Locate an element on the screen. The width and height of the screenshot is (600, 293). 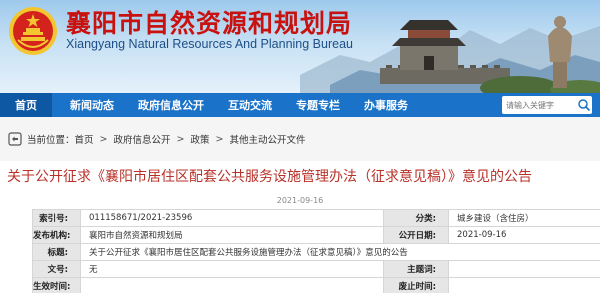
site-title: 襄阳市自然资源和规划局 is located at coordinates (209, 23).